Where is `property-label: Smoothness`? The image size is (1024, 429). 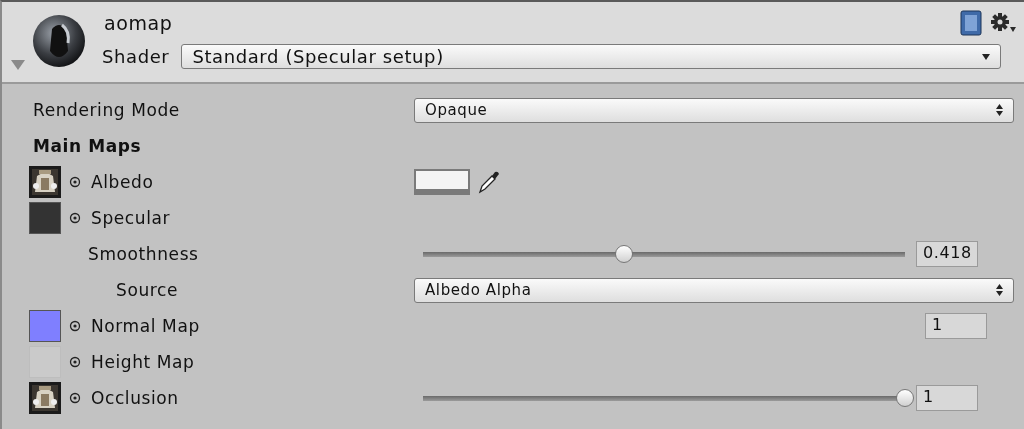 property-label: Smoothness is located at coordinates (143, 254).